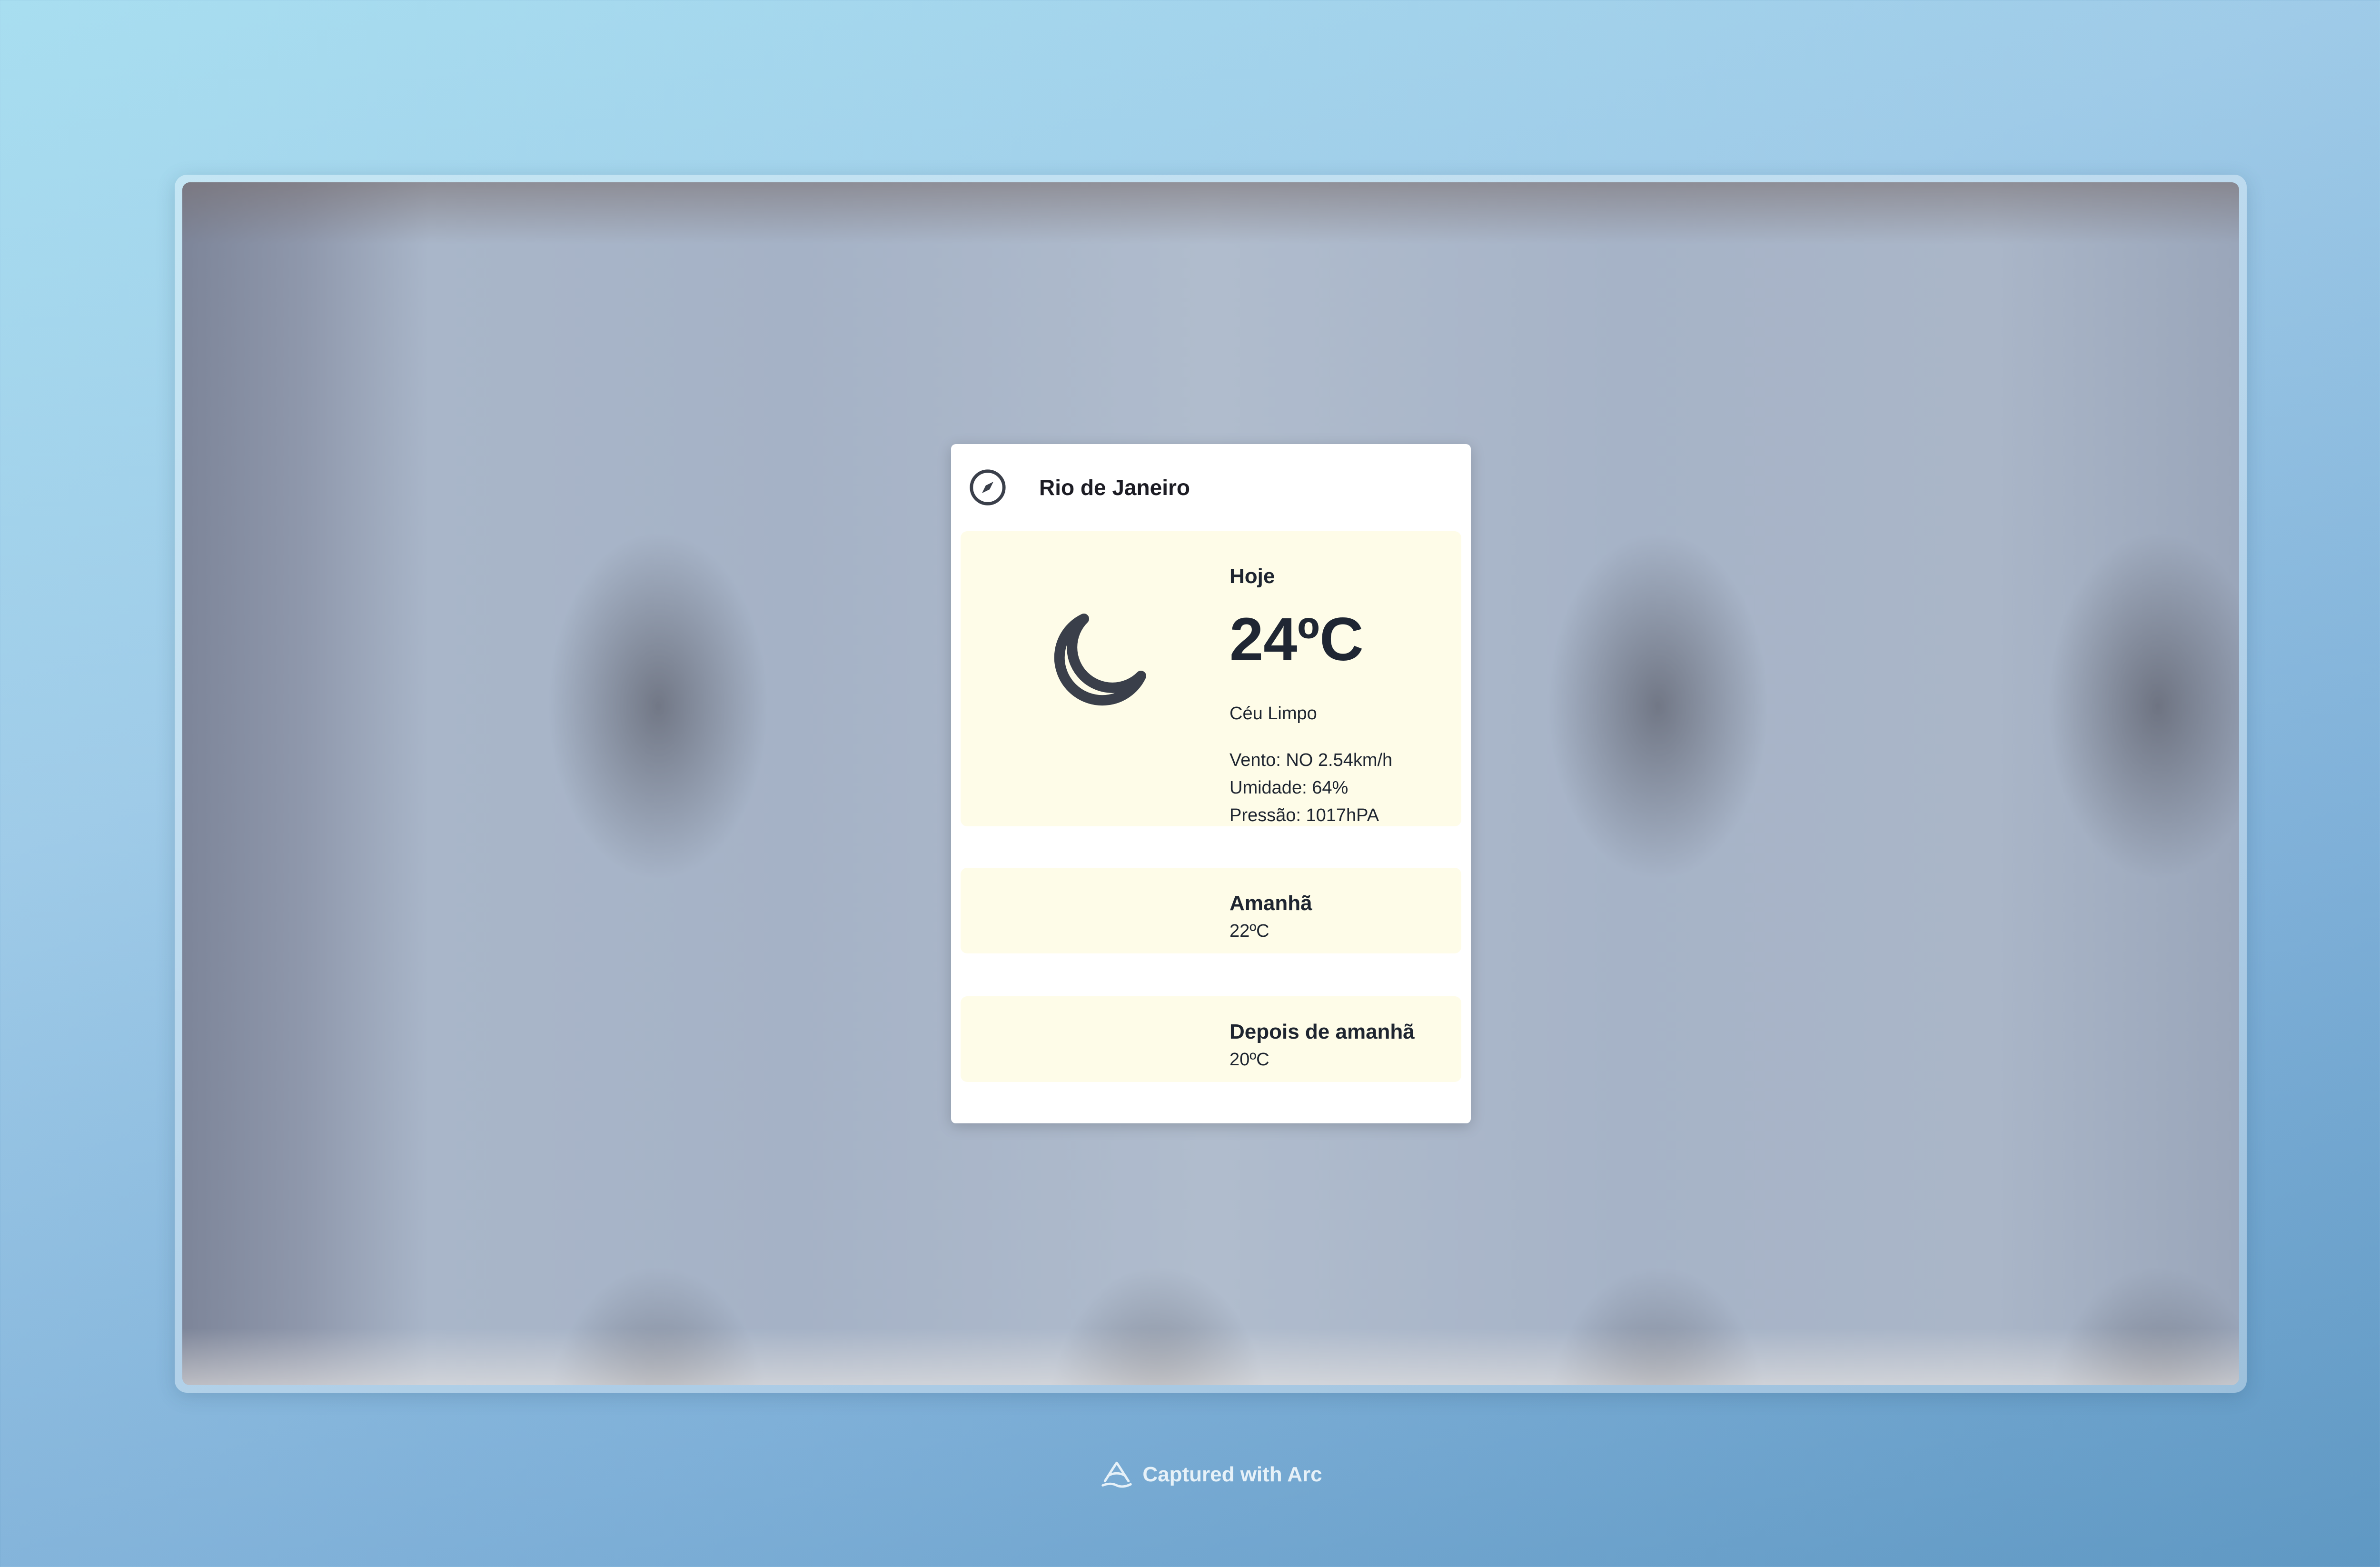 The image size is (2380, 1567). I want to click on forecast-tomorrow: Amanhã 22ºC, so click(1211, 910).